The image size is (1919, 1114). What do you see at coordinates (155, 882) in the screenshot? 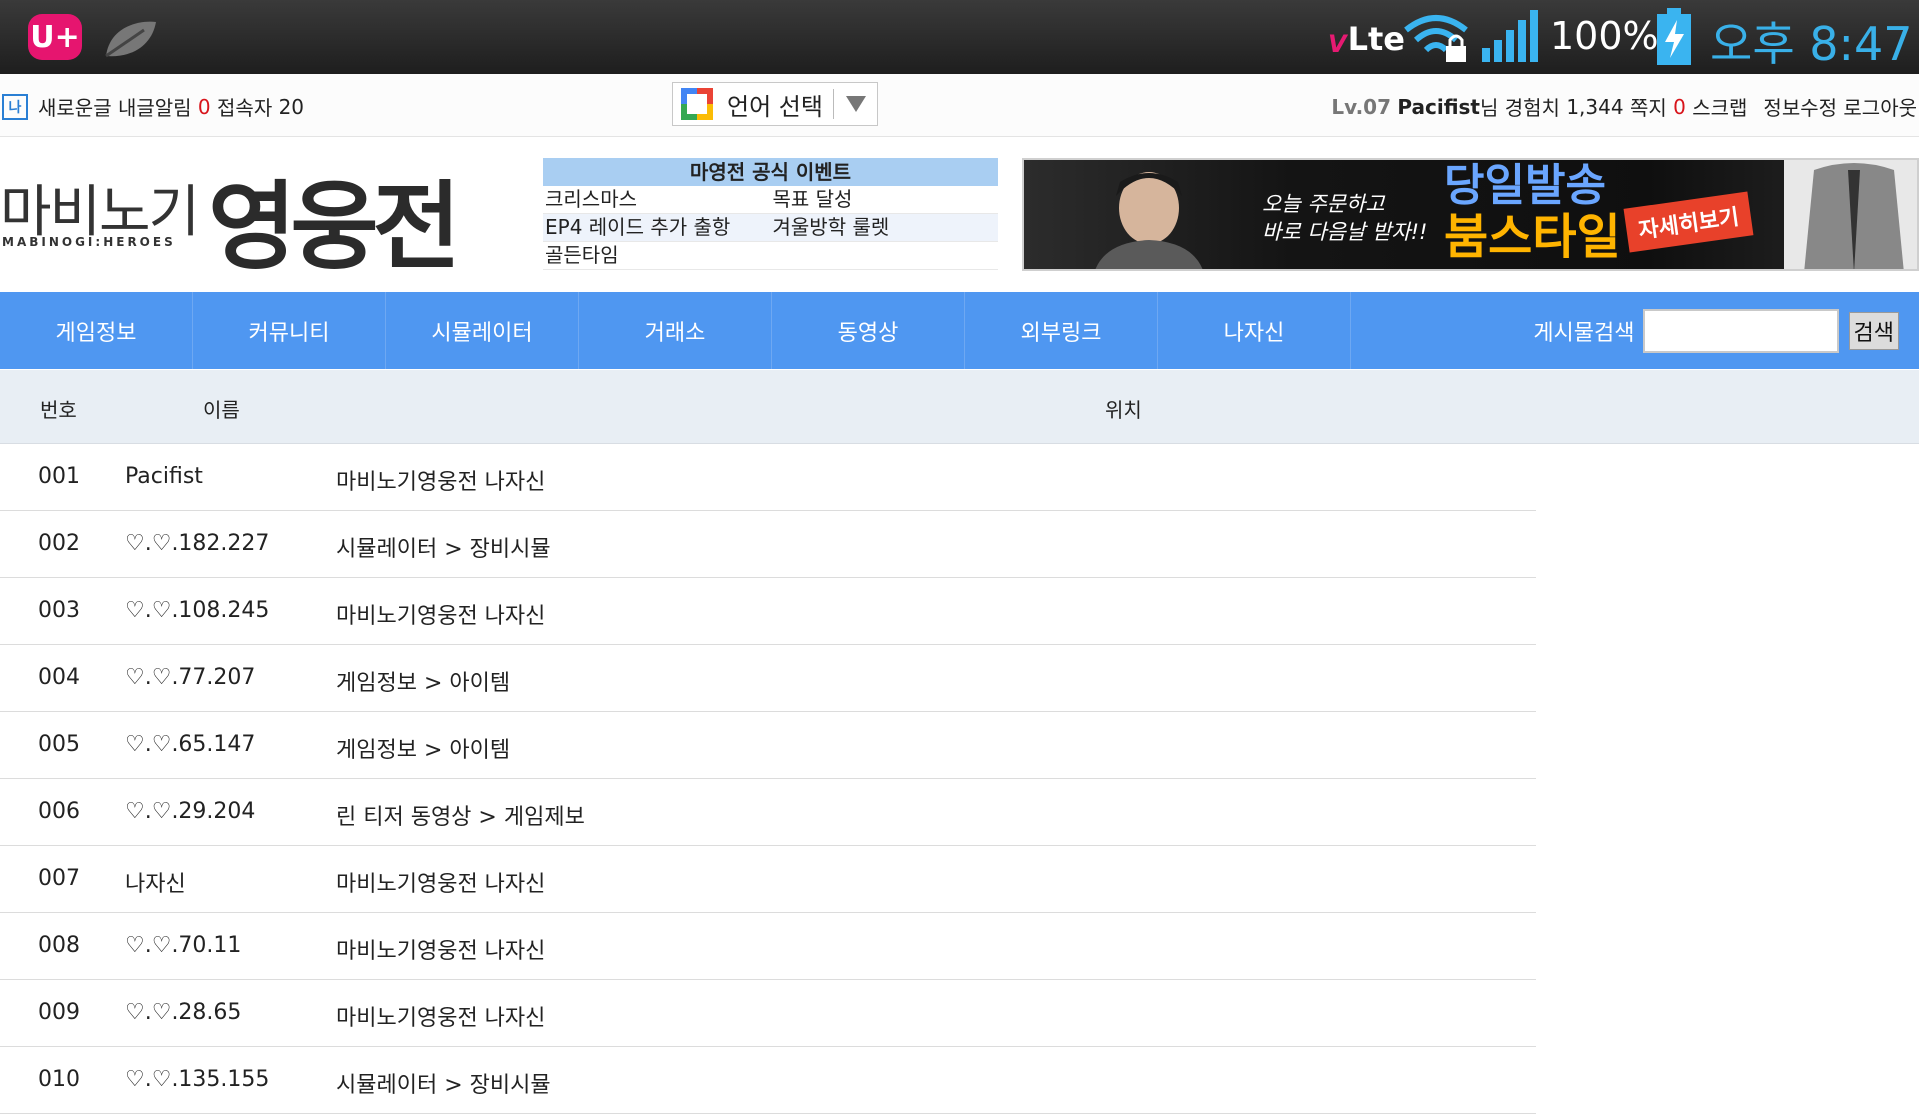
I see `row-name: 나자신` at bounding box center [155, 882].